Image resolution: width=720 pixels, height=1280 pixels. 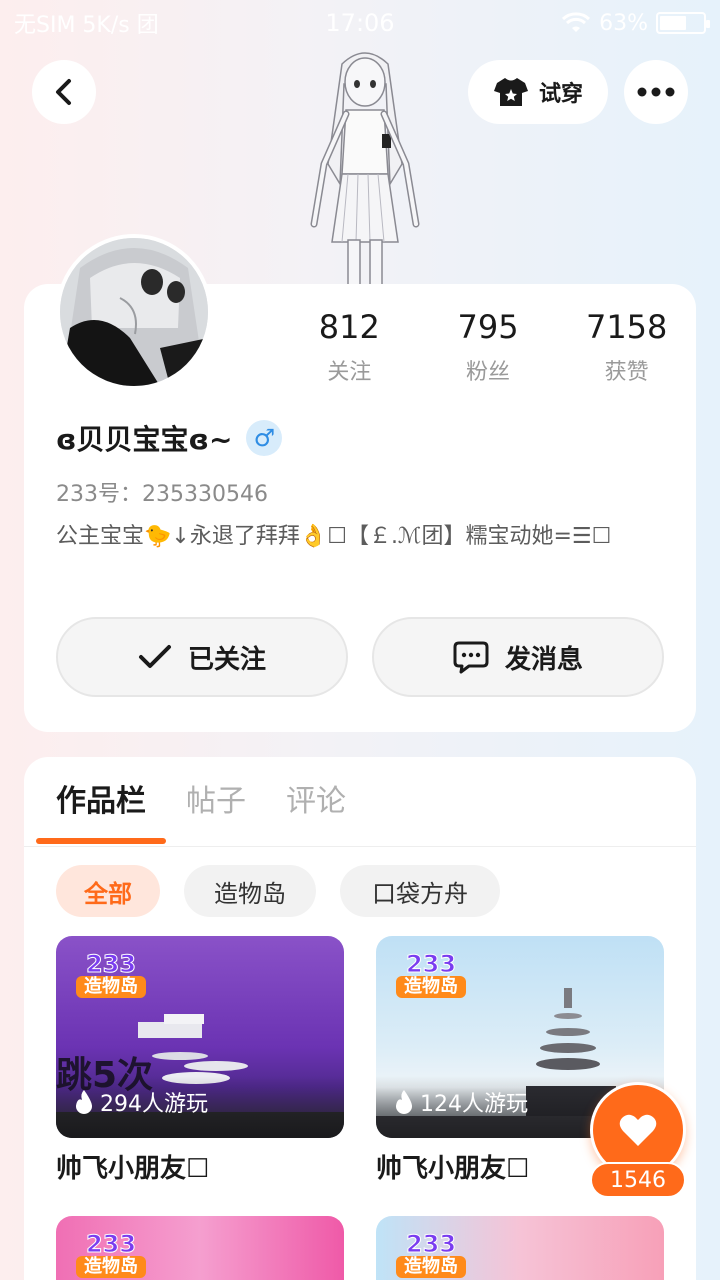 I want to click on tab-indicator, so click(x=101, y=841).